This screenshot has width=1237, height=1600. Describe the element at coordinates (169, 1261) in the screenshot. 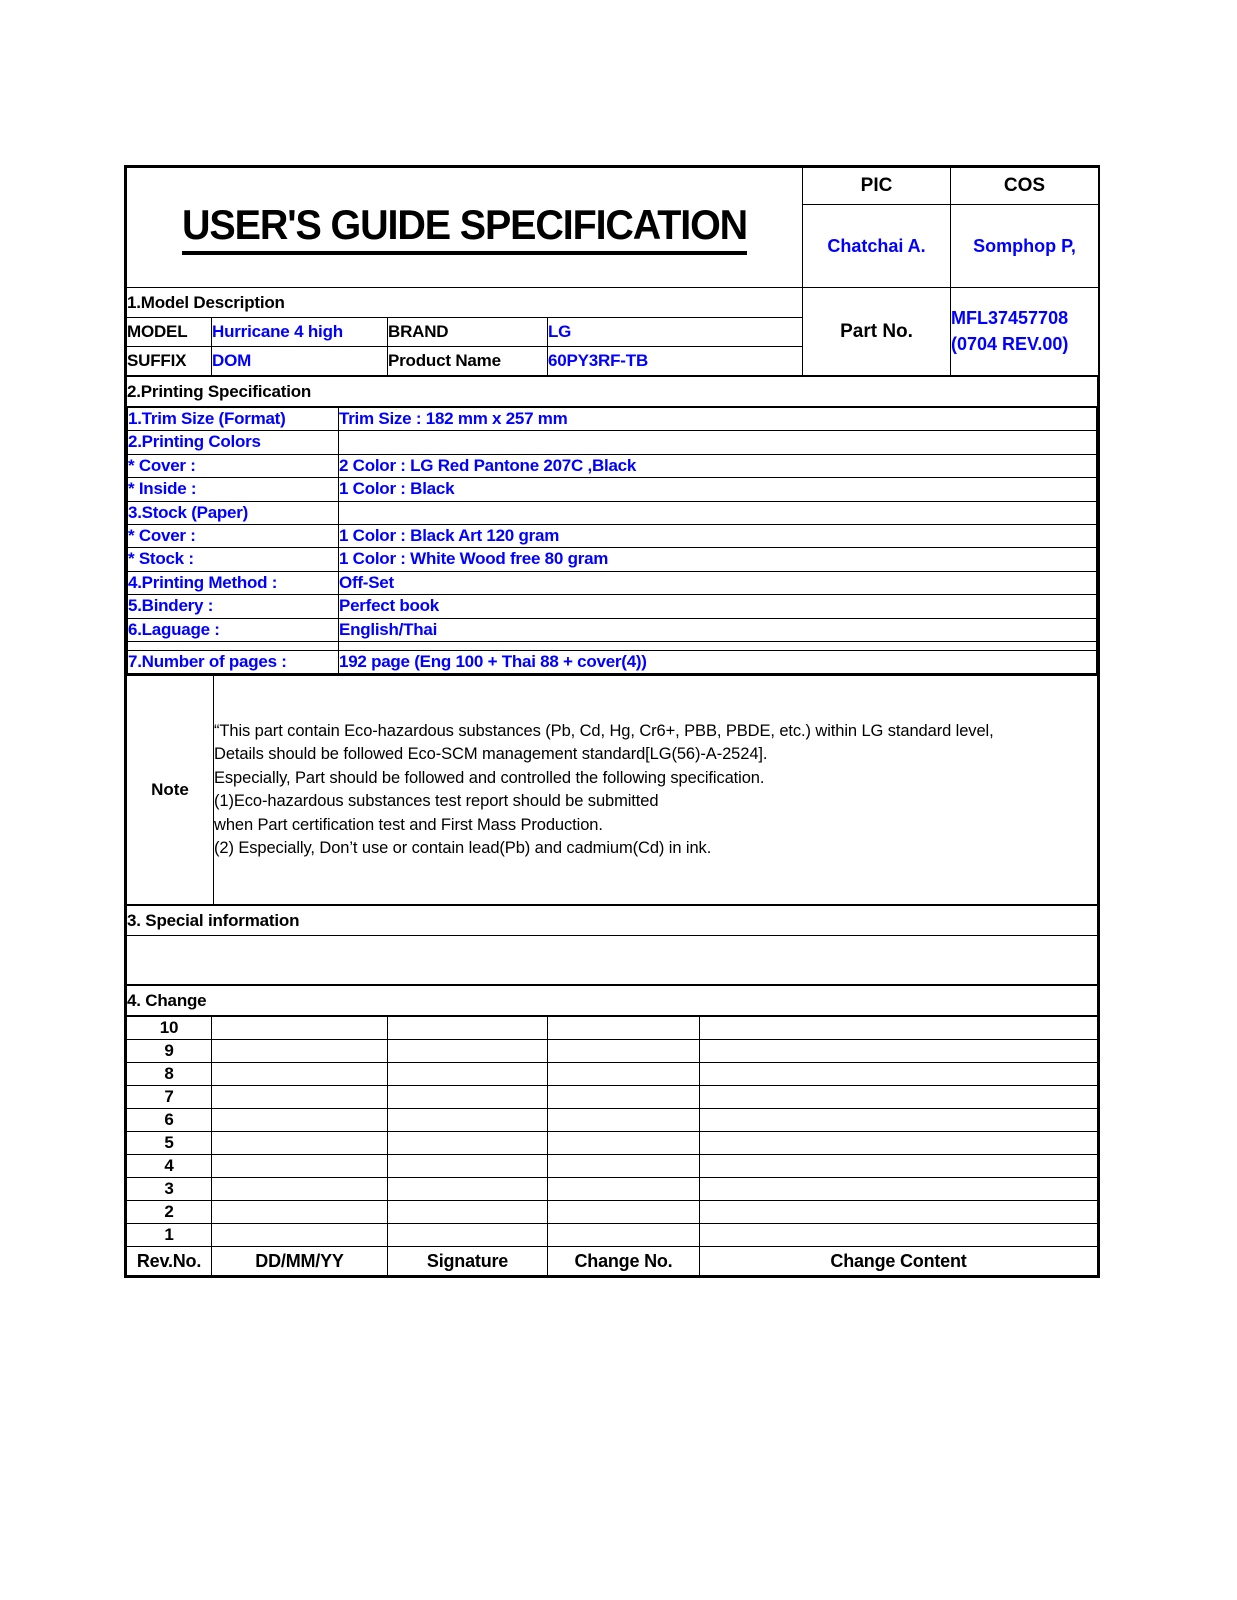

I see `change-footer-rev-no: Rev.No.` at that location.